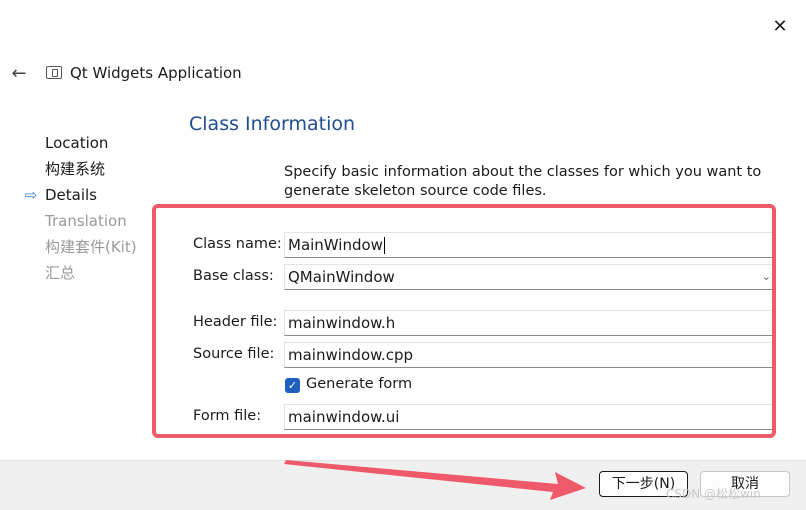  I want to click on back-button: ←, so click(19, 73).